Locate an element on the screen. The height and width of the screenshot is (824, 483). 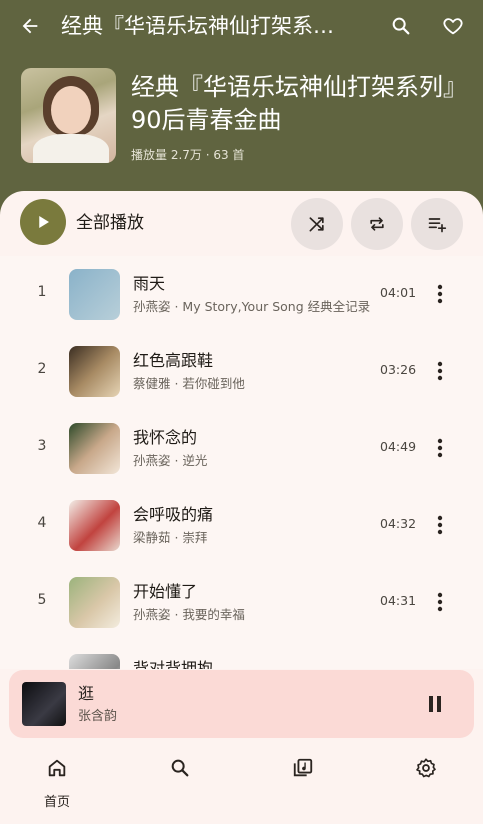
repeat-icon is located at coordinates (377, 224).